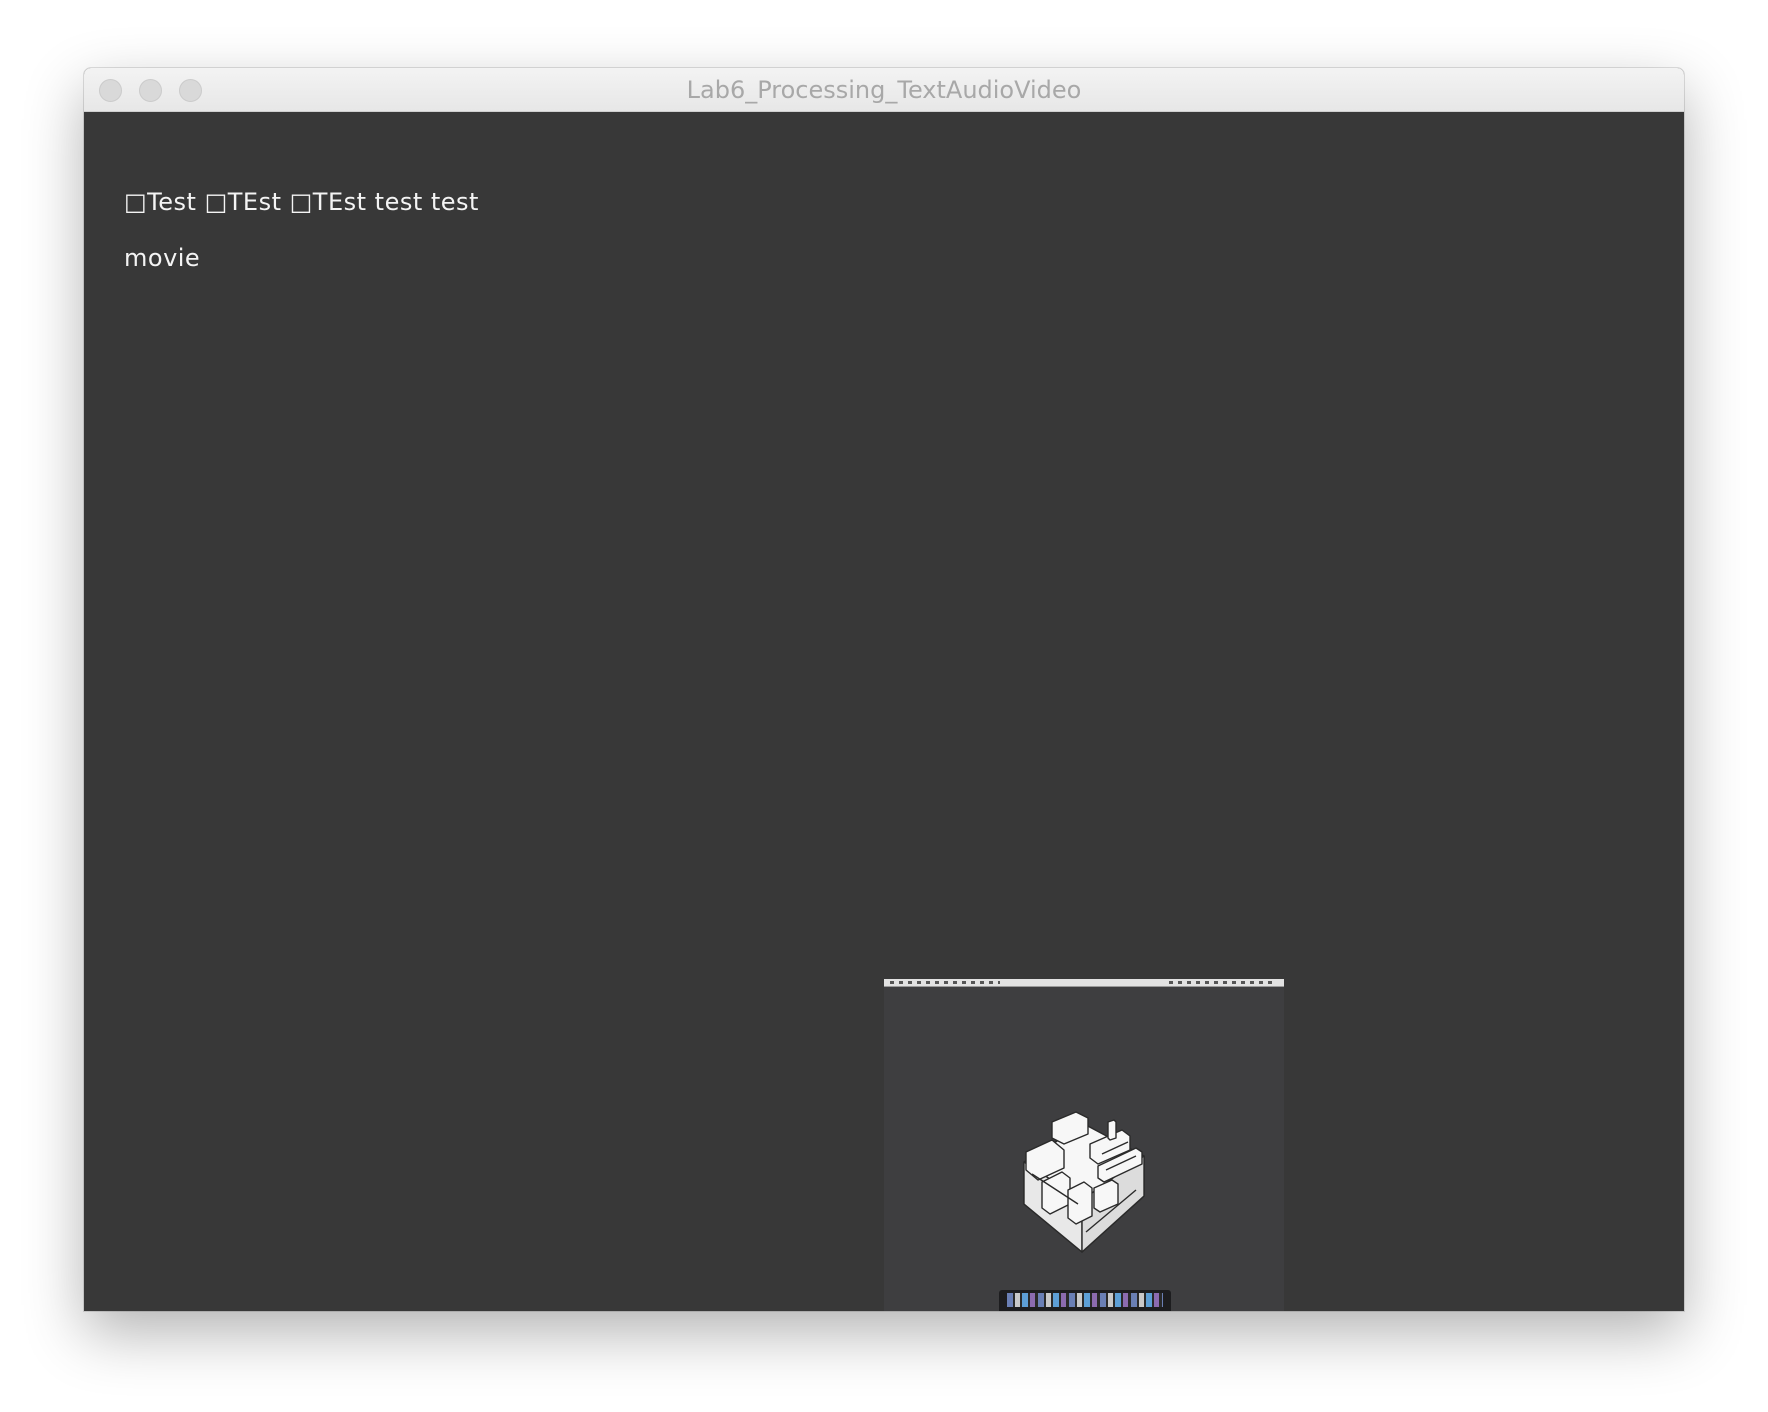  What do you see at coordinates (1084, 983) in the screenshot?
I see `video-menubar` at bounding box center [1084, 983].